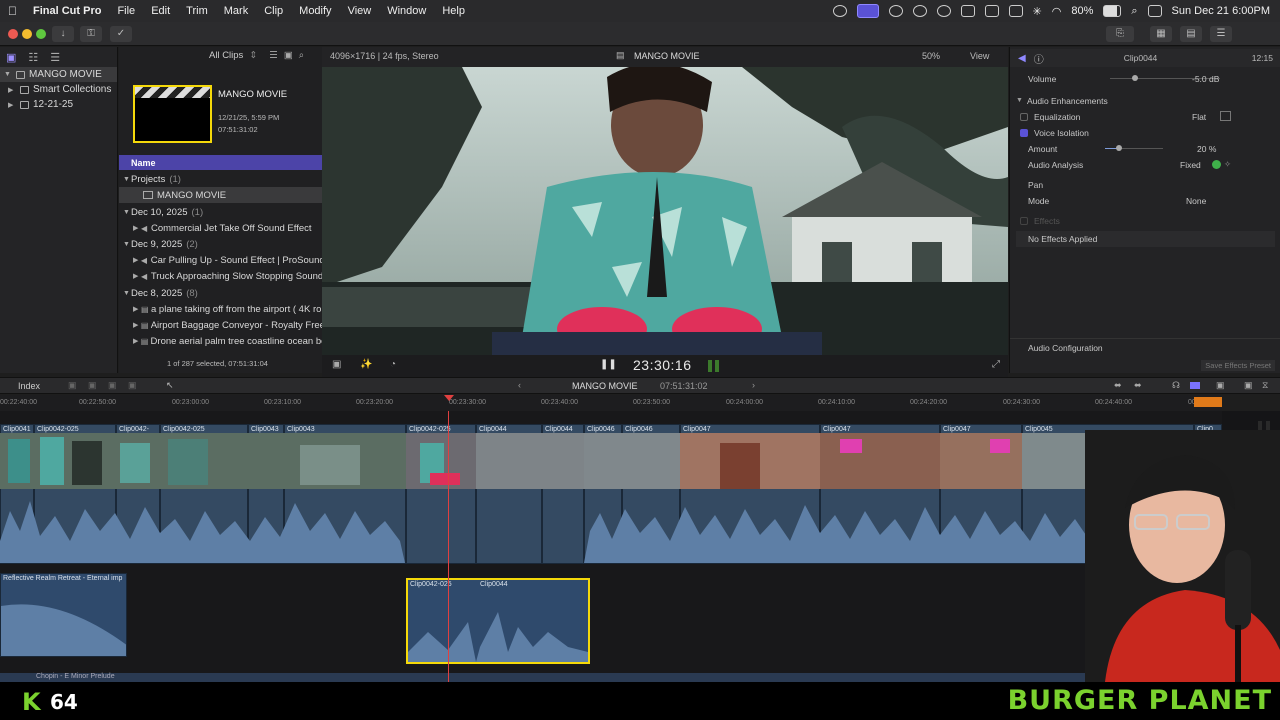 This screenshot has width=1280, height=720. I want to click on photos-icon: ☷, so click(33, 57).